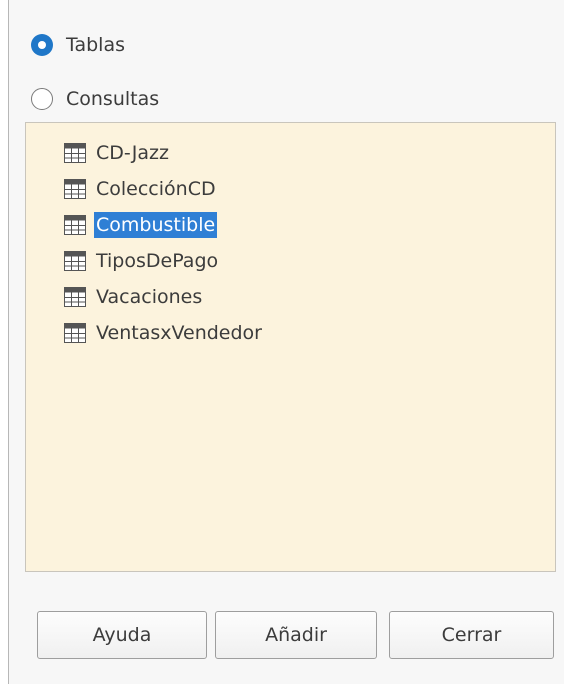 The width and height of the screenshot is (564, 684). Describe the element at coordinates (156, 189) in the screenshot. I see `list-item-label: ColecciónCD` at that location.